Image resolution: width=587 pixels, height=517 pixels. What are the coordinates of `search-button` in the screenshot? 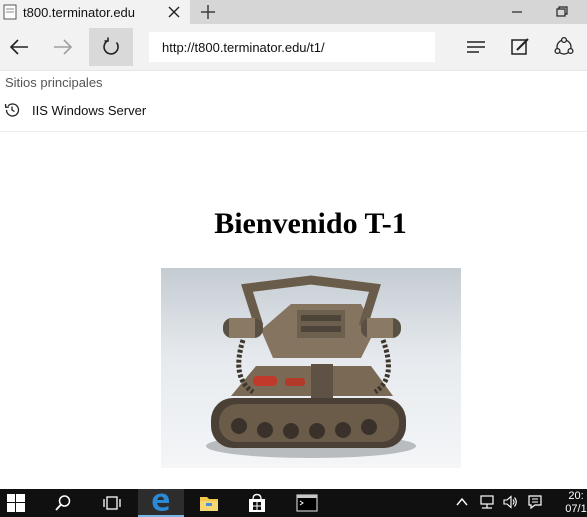 It's located at (63, 503).